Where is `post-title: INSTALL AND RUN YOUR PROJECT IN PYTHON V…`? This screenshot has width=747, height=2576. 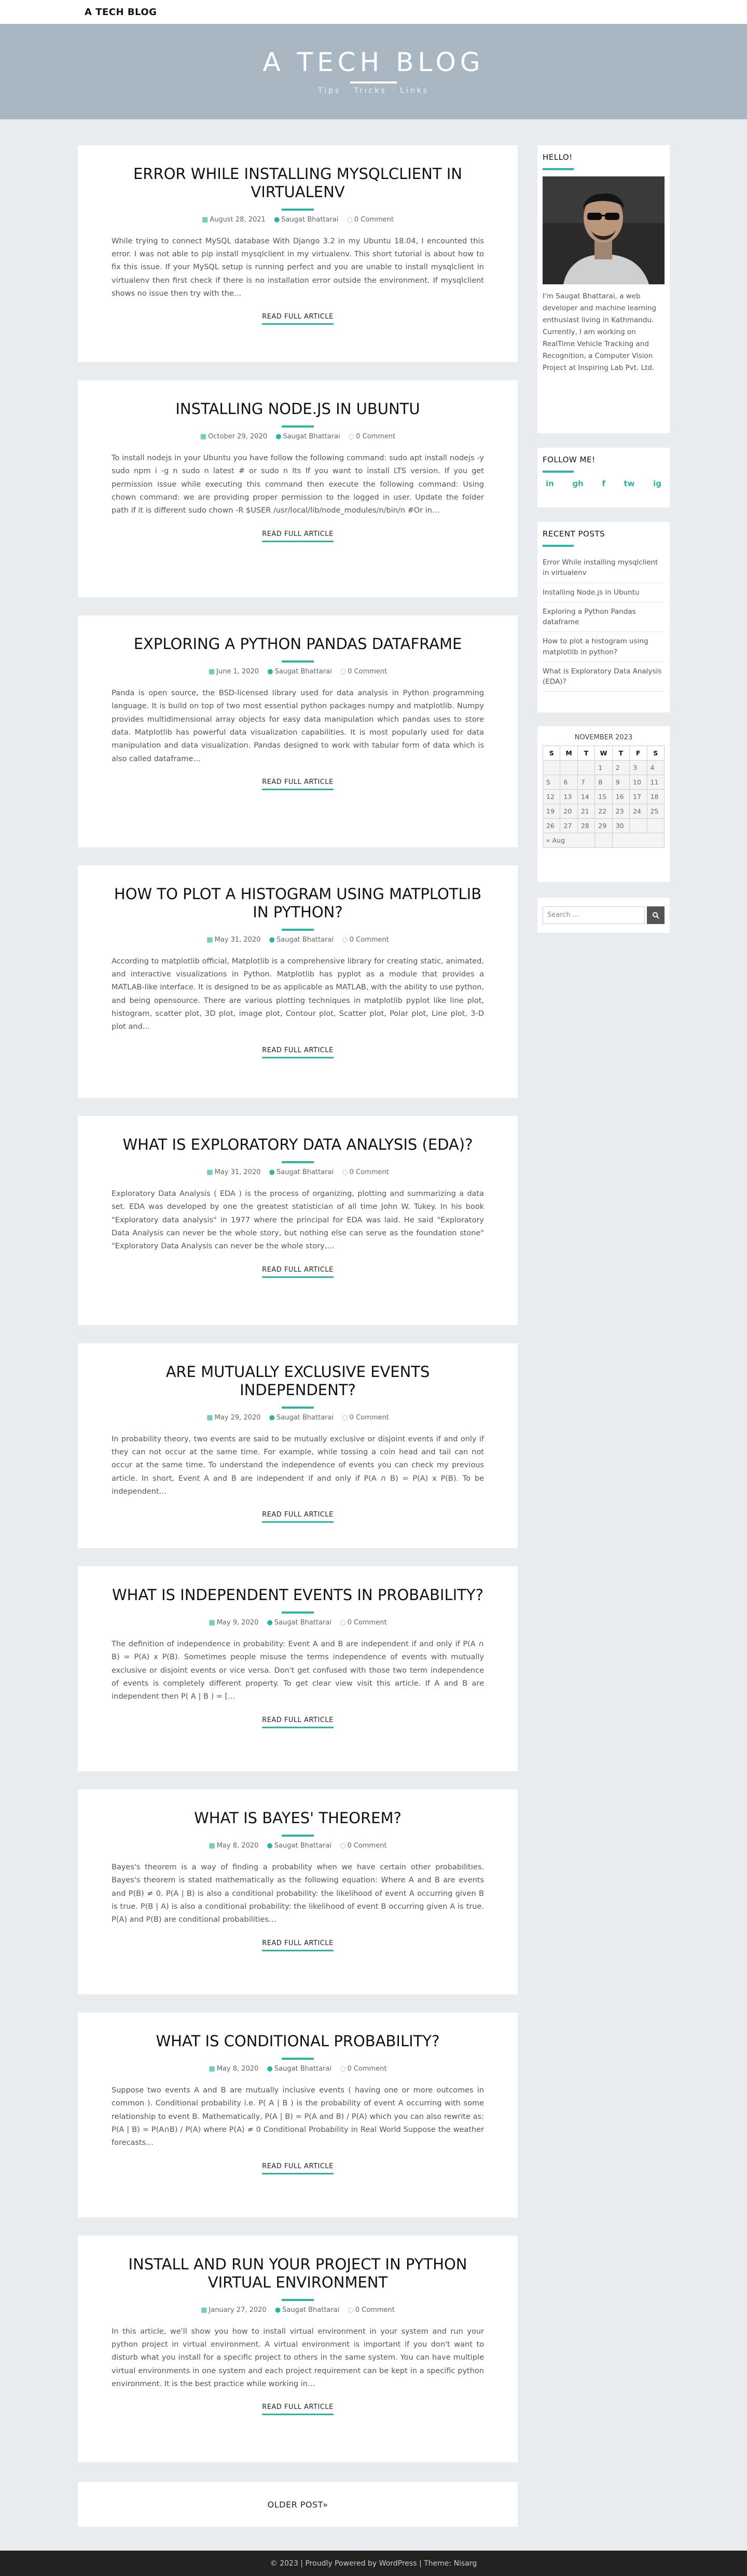 post-title: INSTALL AND RUN YOUR PROJECT IN PYTHON V… is located at coordinates (298, 2273).